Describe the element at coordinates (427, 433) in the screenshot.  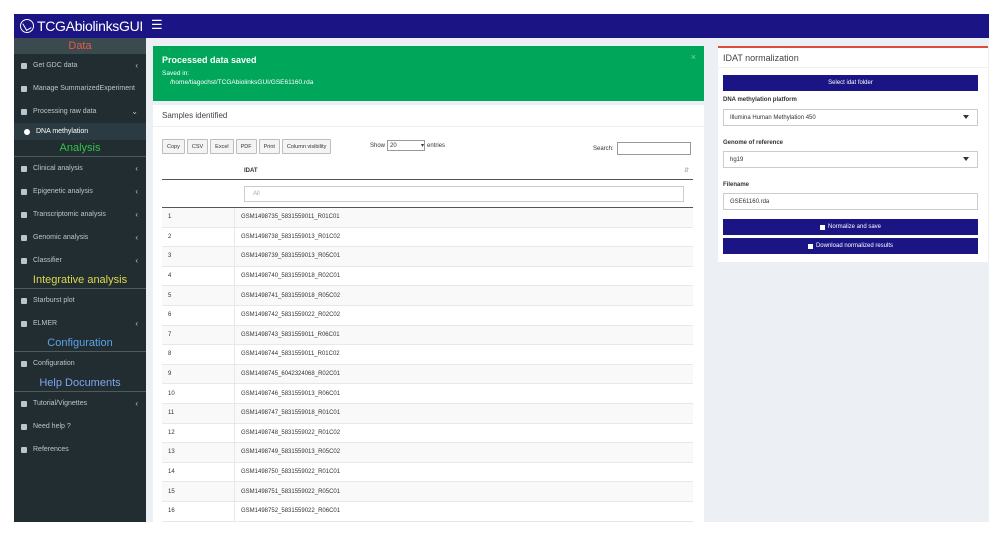
I see `table-row: 12 GSM1498748_5831559022_R01C02` at that location.